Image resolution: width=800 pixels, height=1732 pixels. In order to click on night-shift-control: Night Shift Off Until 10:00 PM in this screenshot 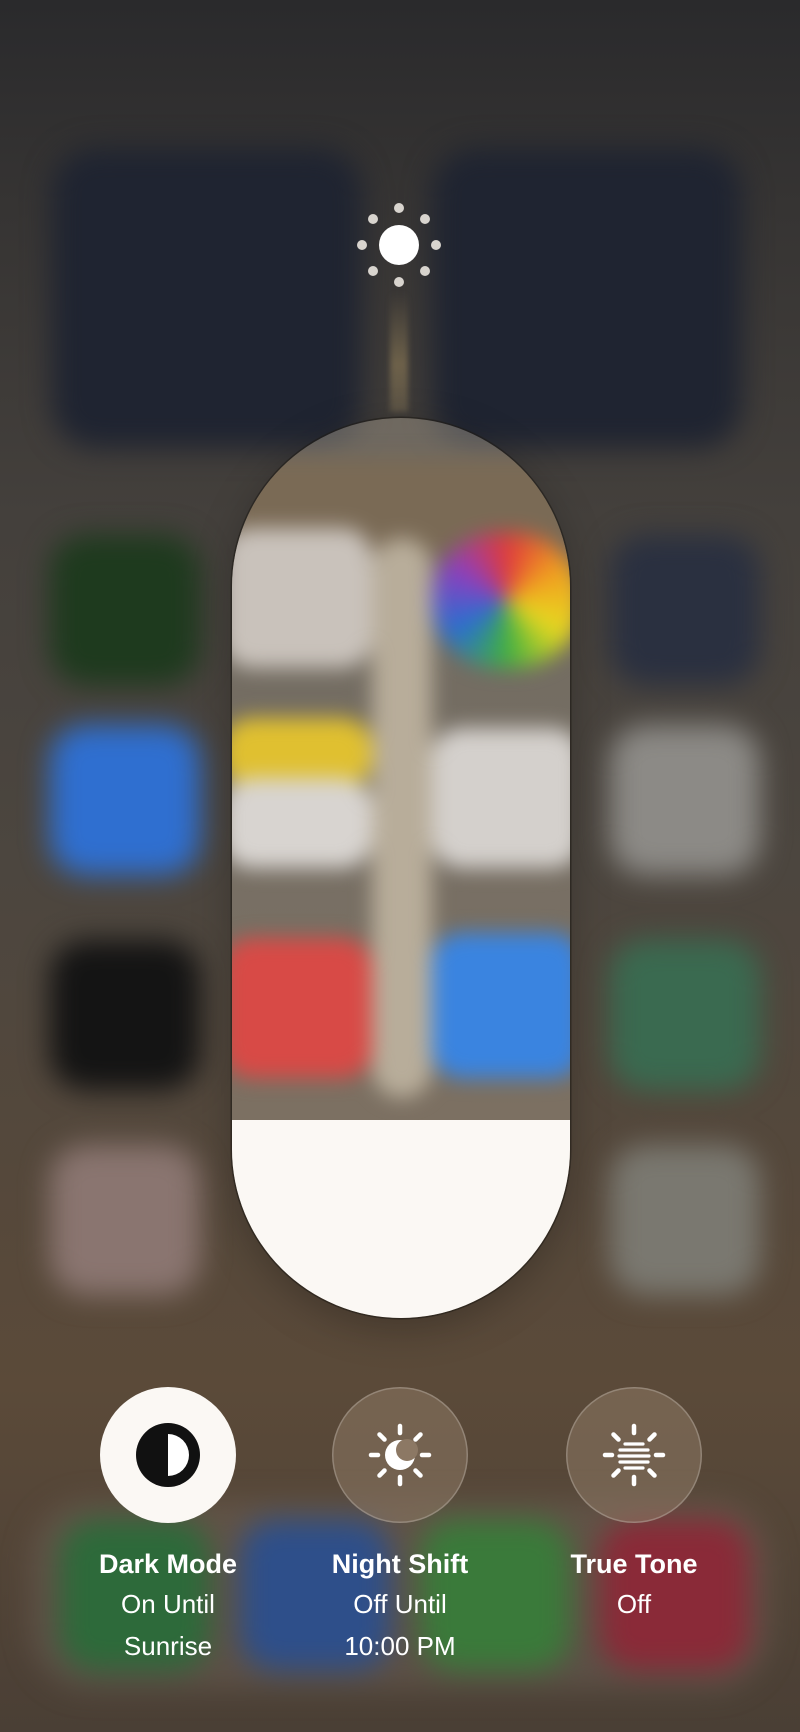, I will do `click(400, 1527)`.